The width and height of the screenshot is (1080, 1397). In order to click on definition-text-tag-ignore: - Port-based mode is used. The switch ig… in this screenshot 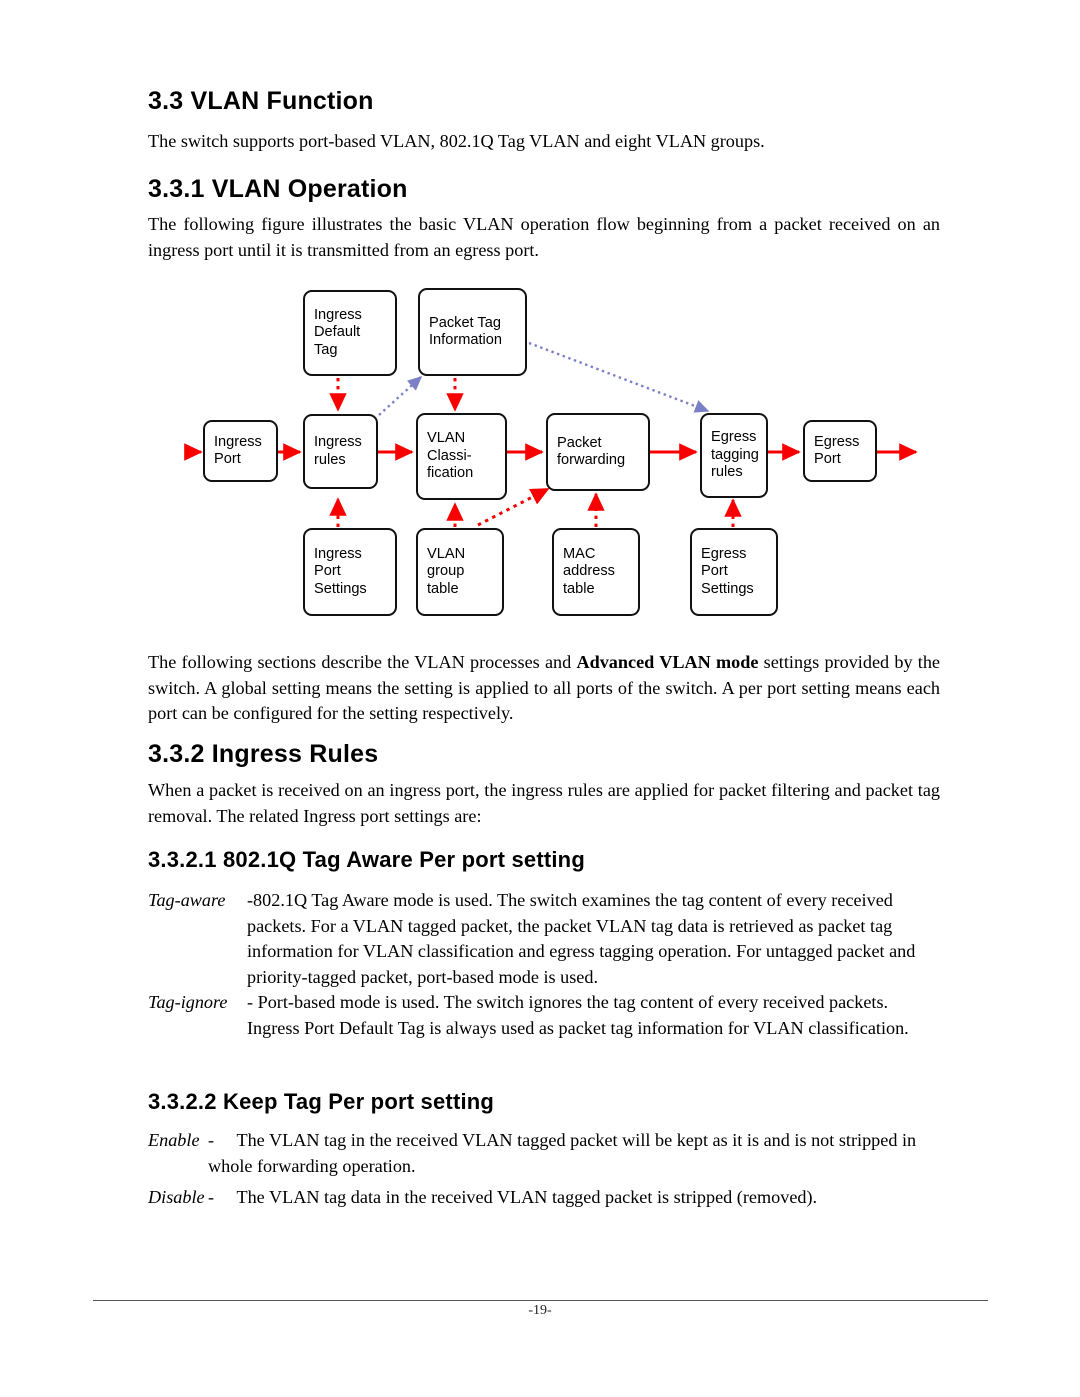, I will do `click(578, 1015)`.